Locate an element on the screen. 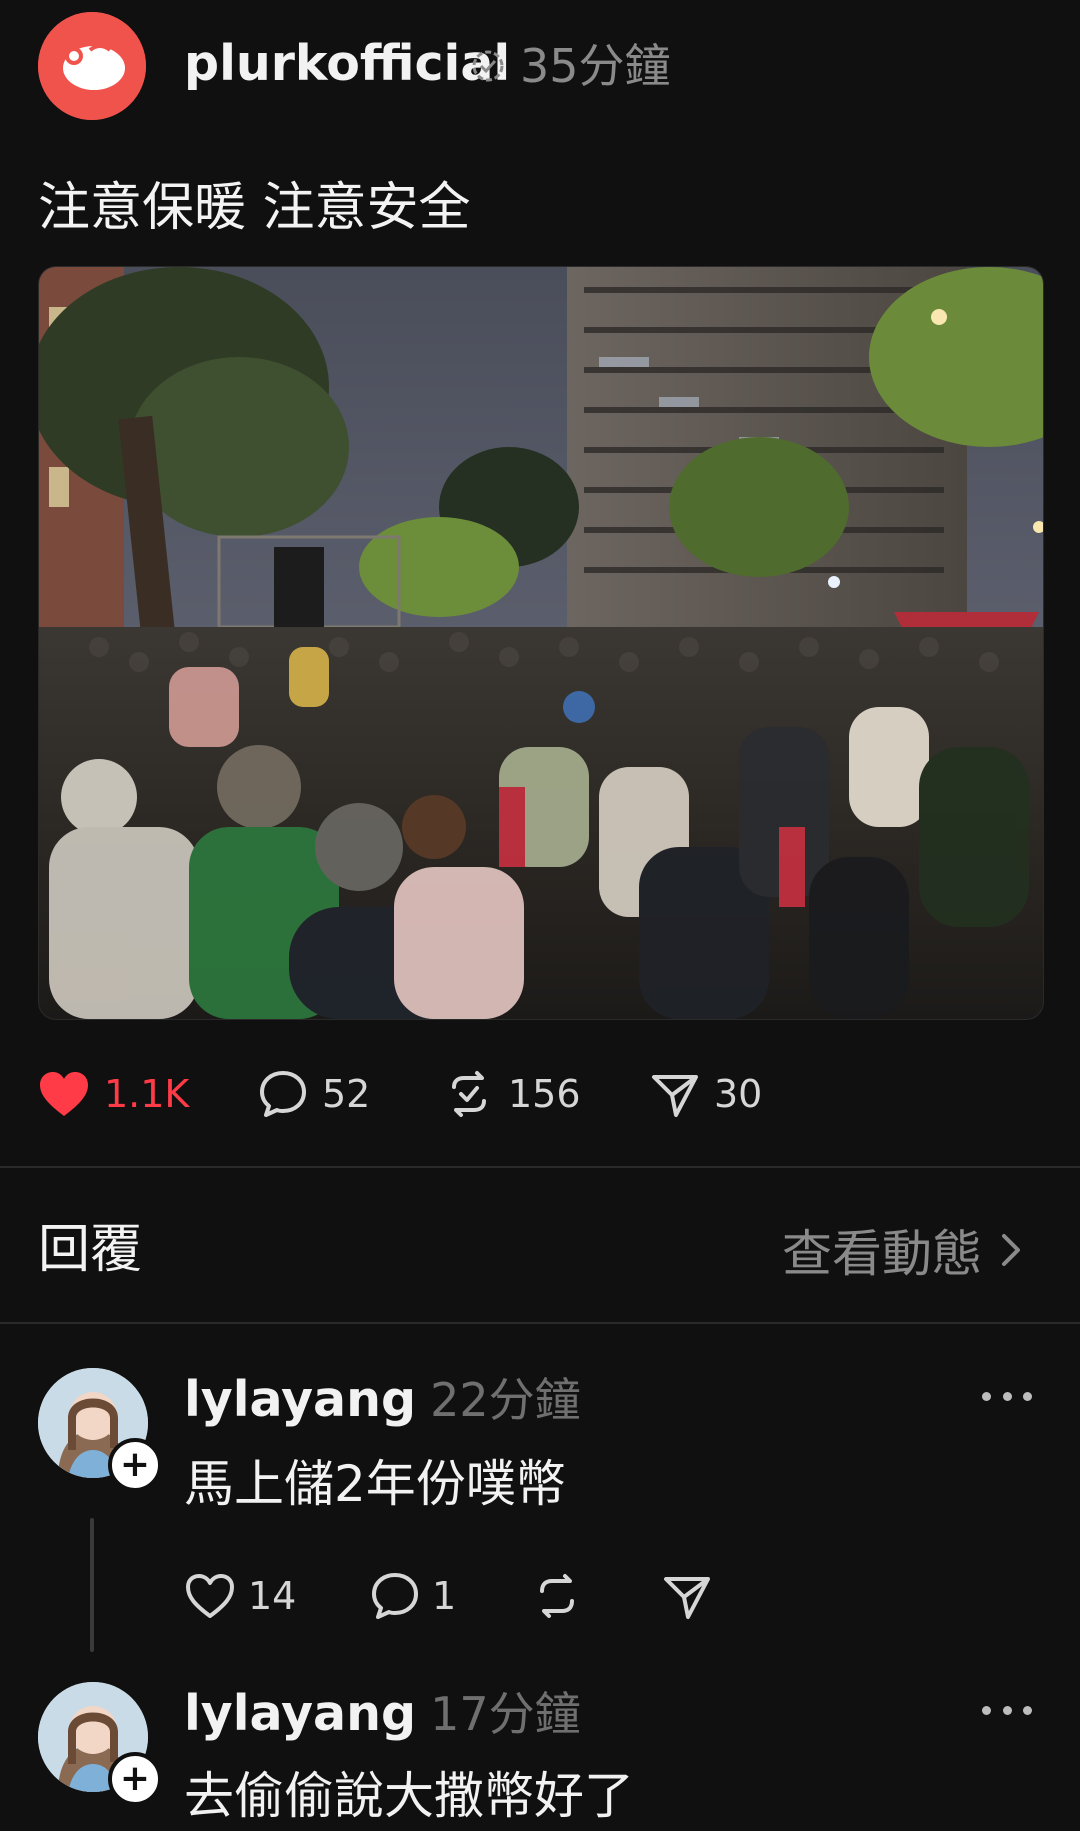  thread-line is located at coordinates (92, 1585).